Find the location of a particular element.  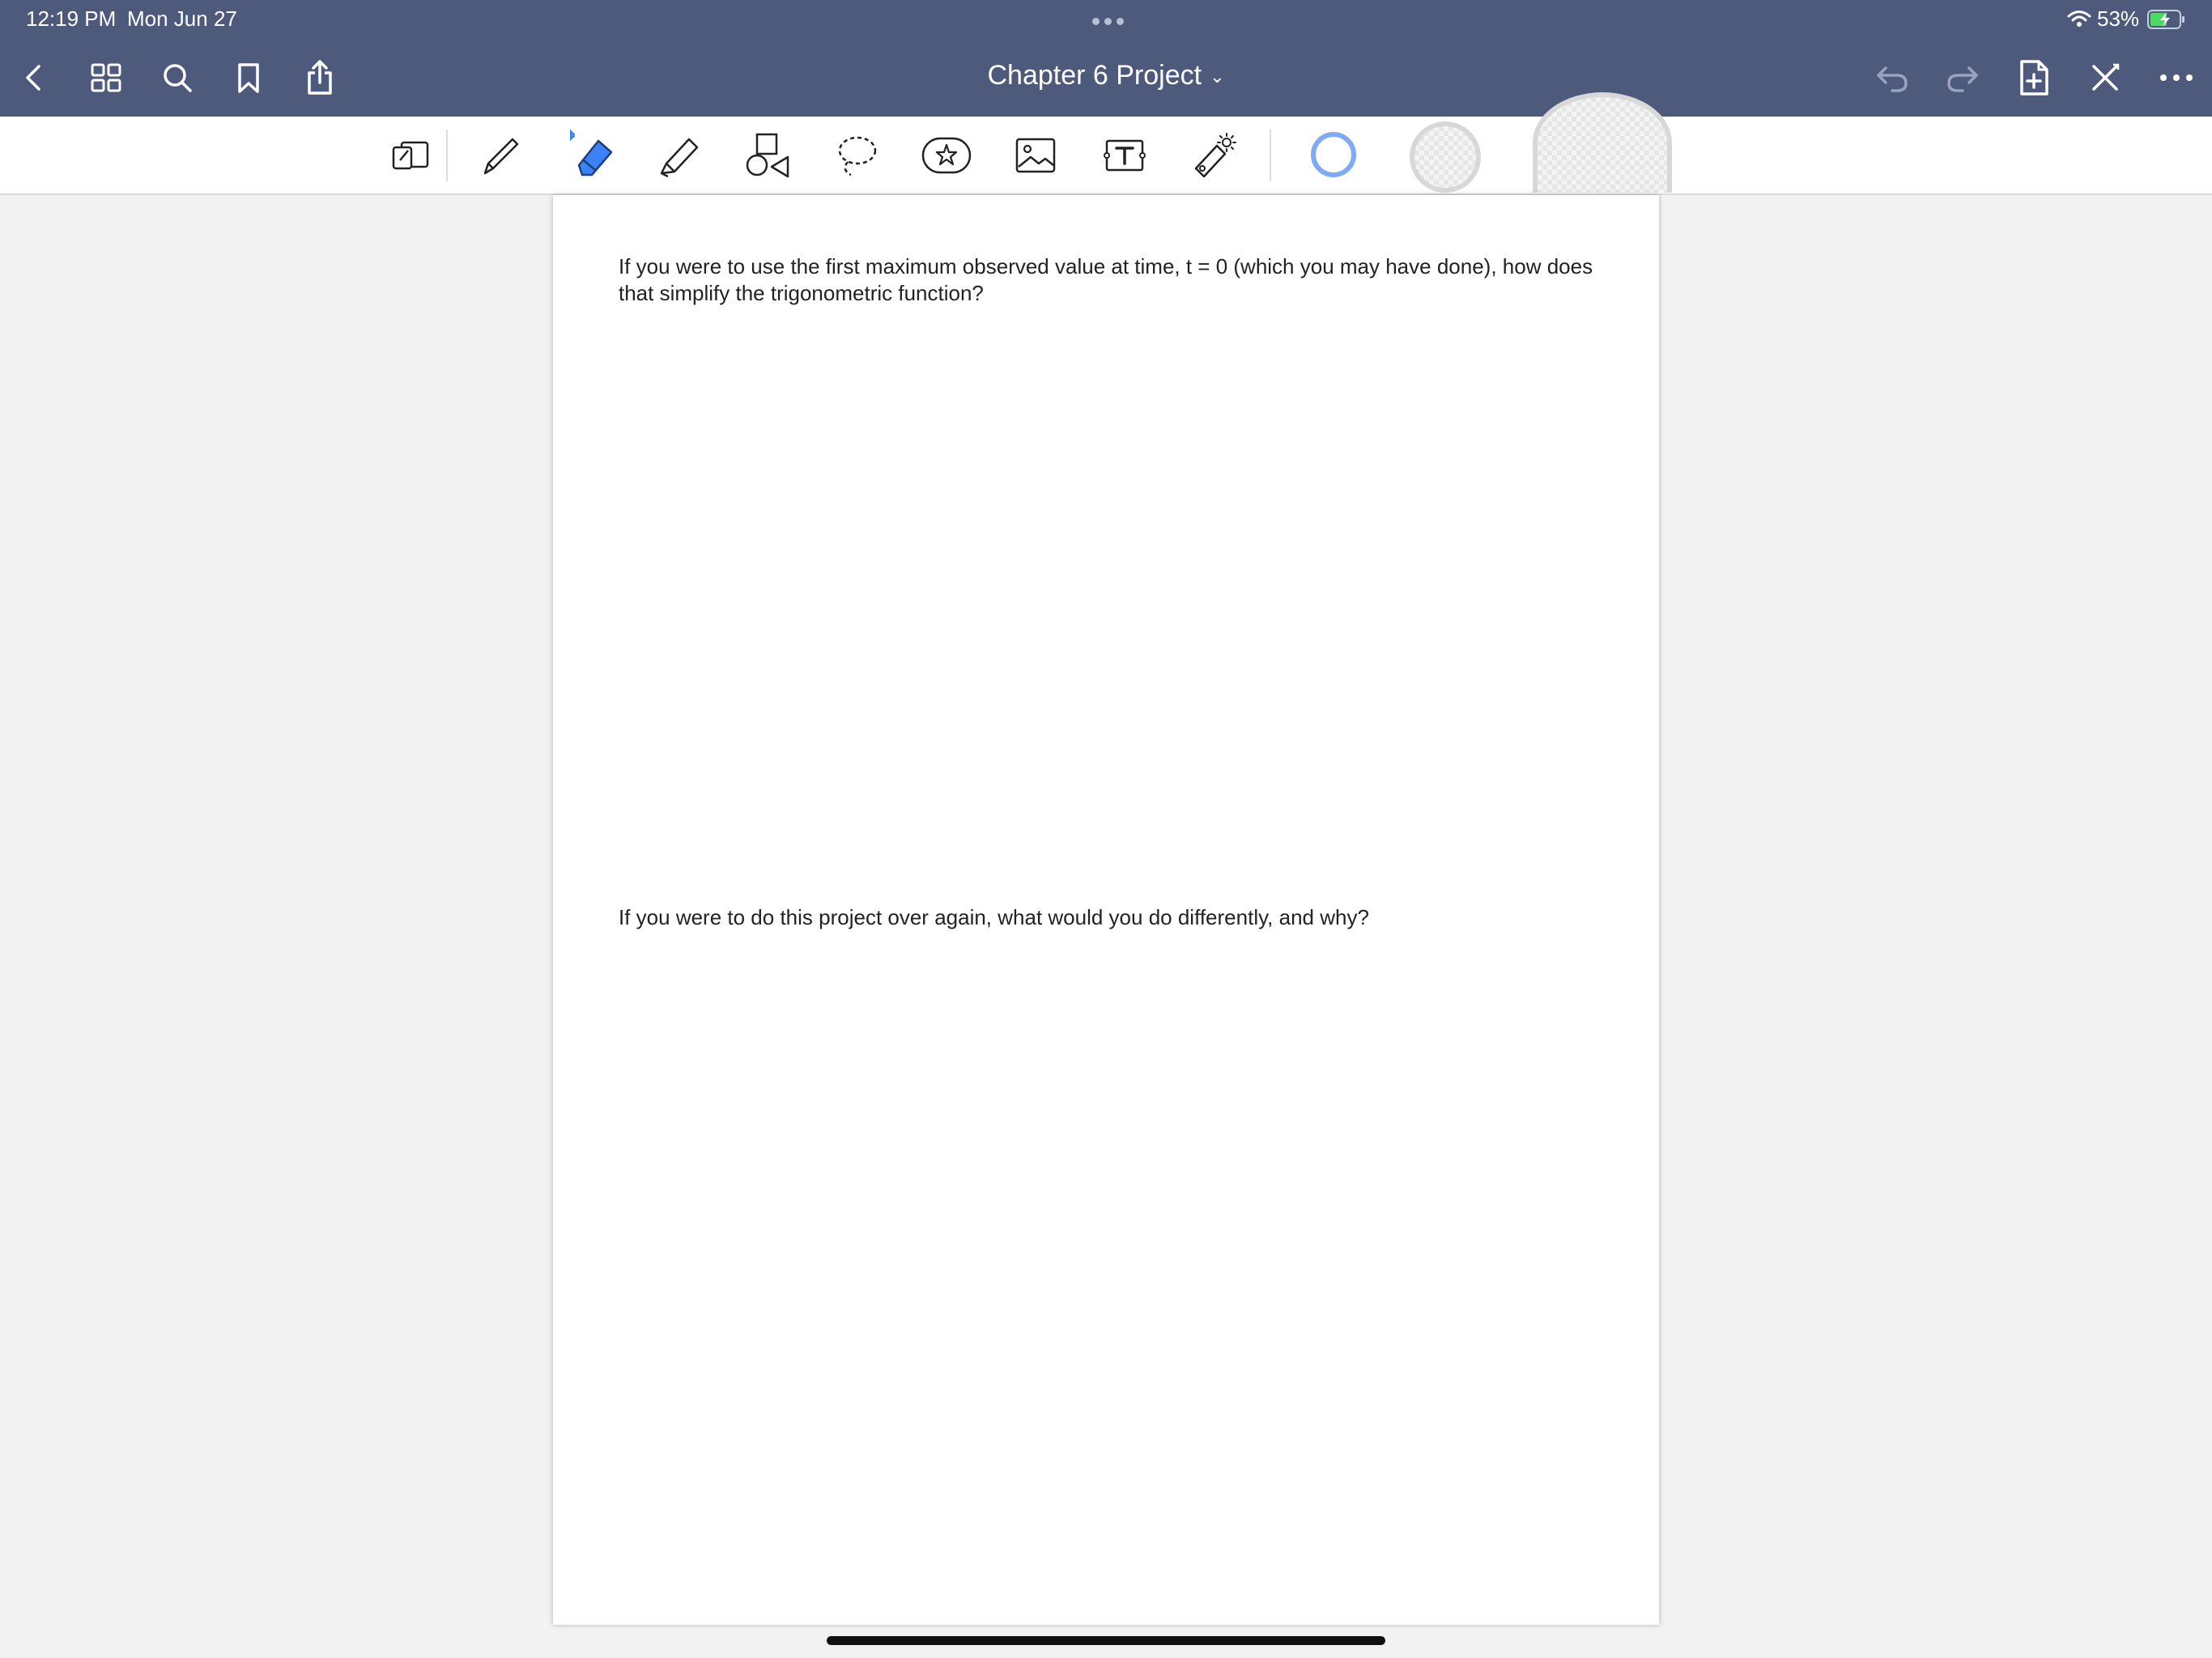

drawing-toolbar is located at coordinates (1106, 143).